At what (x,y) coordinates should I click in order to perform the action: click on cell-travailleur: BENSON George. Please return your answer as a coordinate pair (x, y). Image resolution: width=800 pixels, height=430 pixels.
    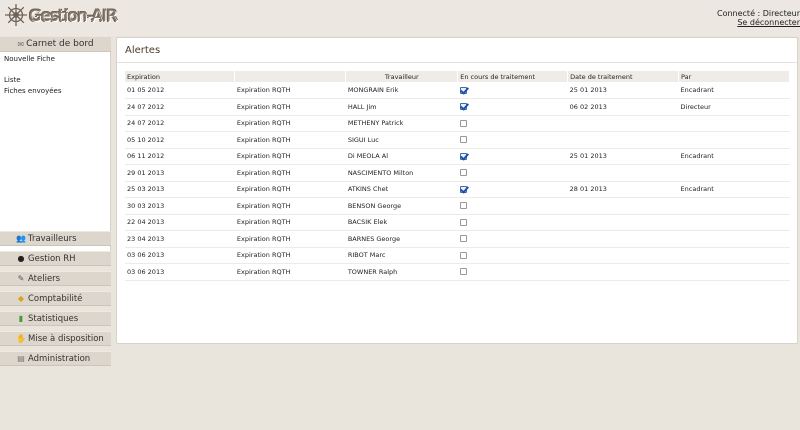
    Looking at the image, I should click on (374, 205).